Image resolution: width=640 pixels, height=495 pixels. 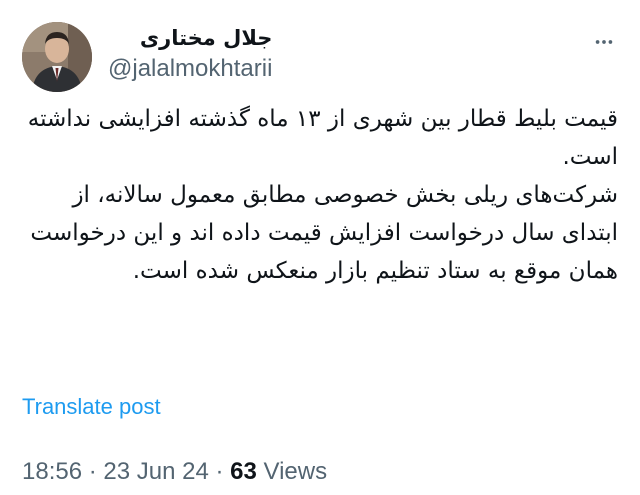 What do you see at coordinates (243, 471) in the screenshot?
I see `views-count: 63` at bounding box center [243, 471].